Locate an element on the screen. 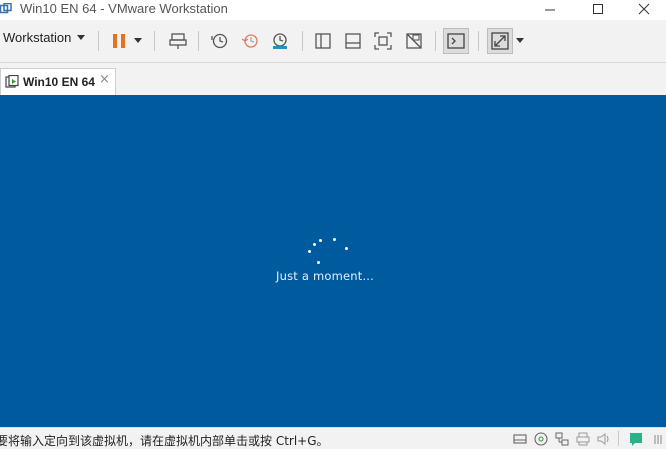 Image resolution: width=666 pixels, height=449 pixels. take-snapshot-button is located at coordinates (220, 41).